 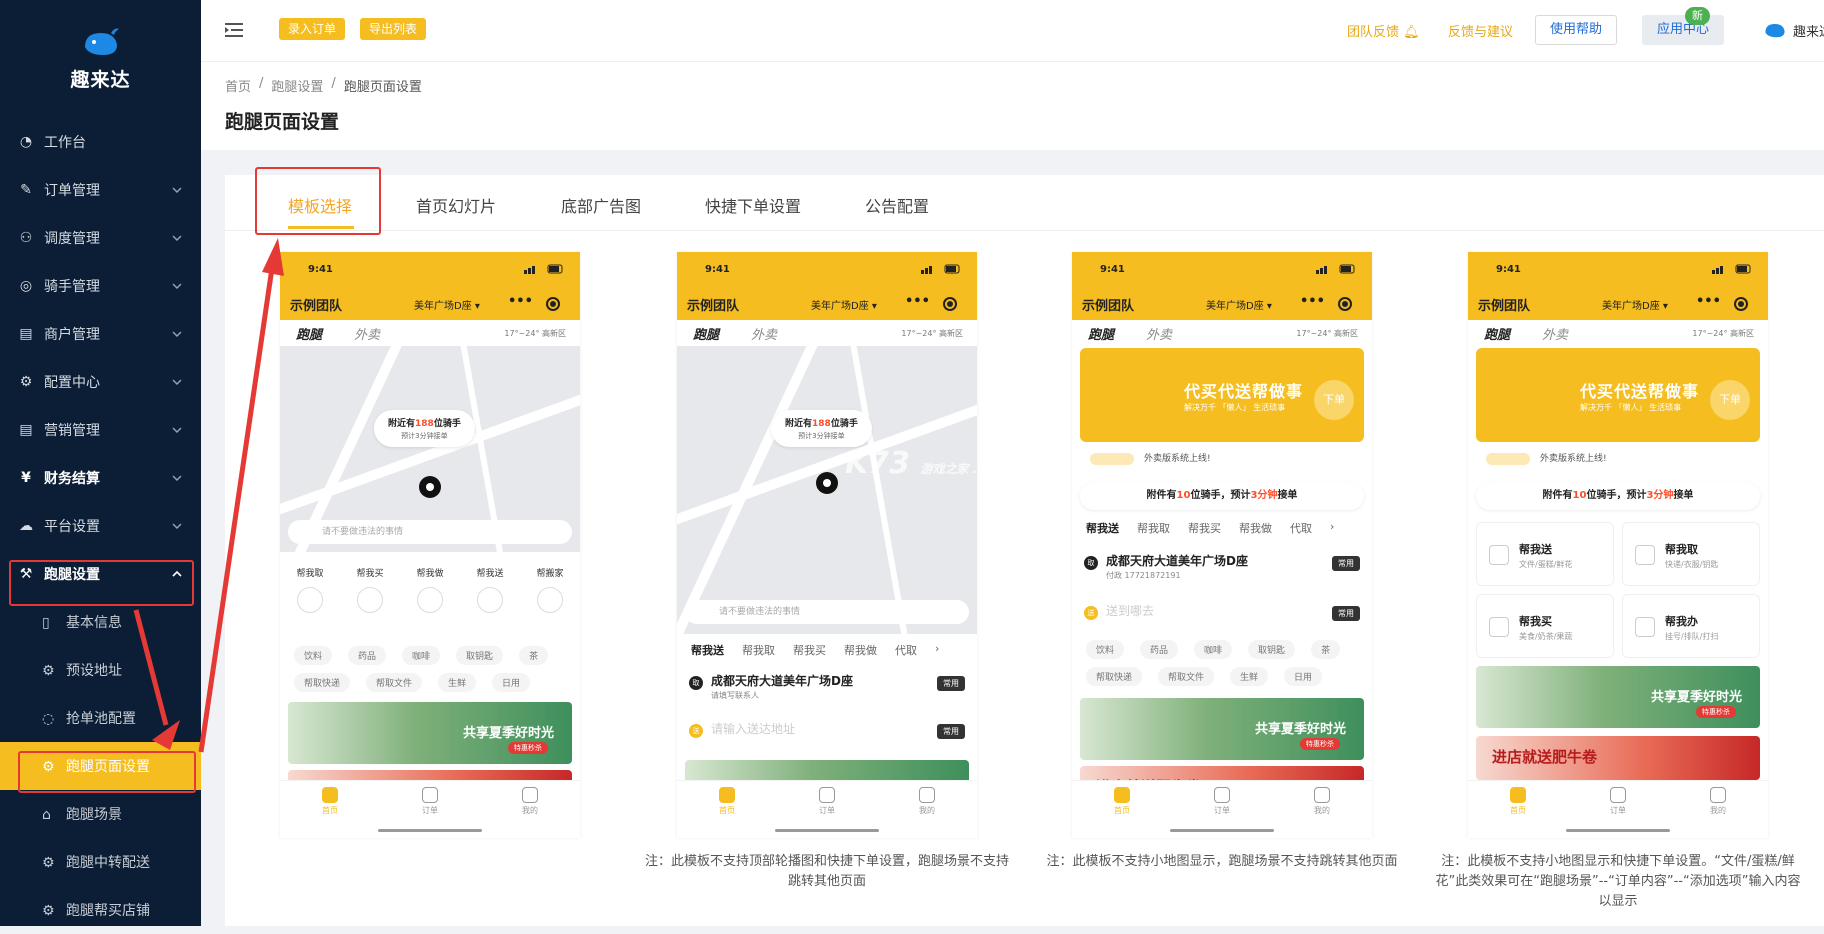 What do you see at coordinates (108, 863) in the screenshot?
I see `sidebar-subitem-label: 跑腿中转配送` at bounding box center [108, 863].